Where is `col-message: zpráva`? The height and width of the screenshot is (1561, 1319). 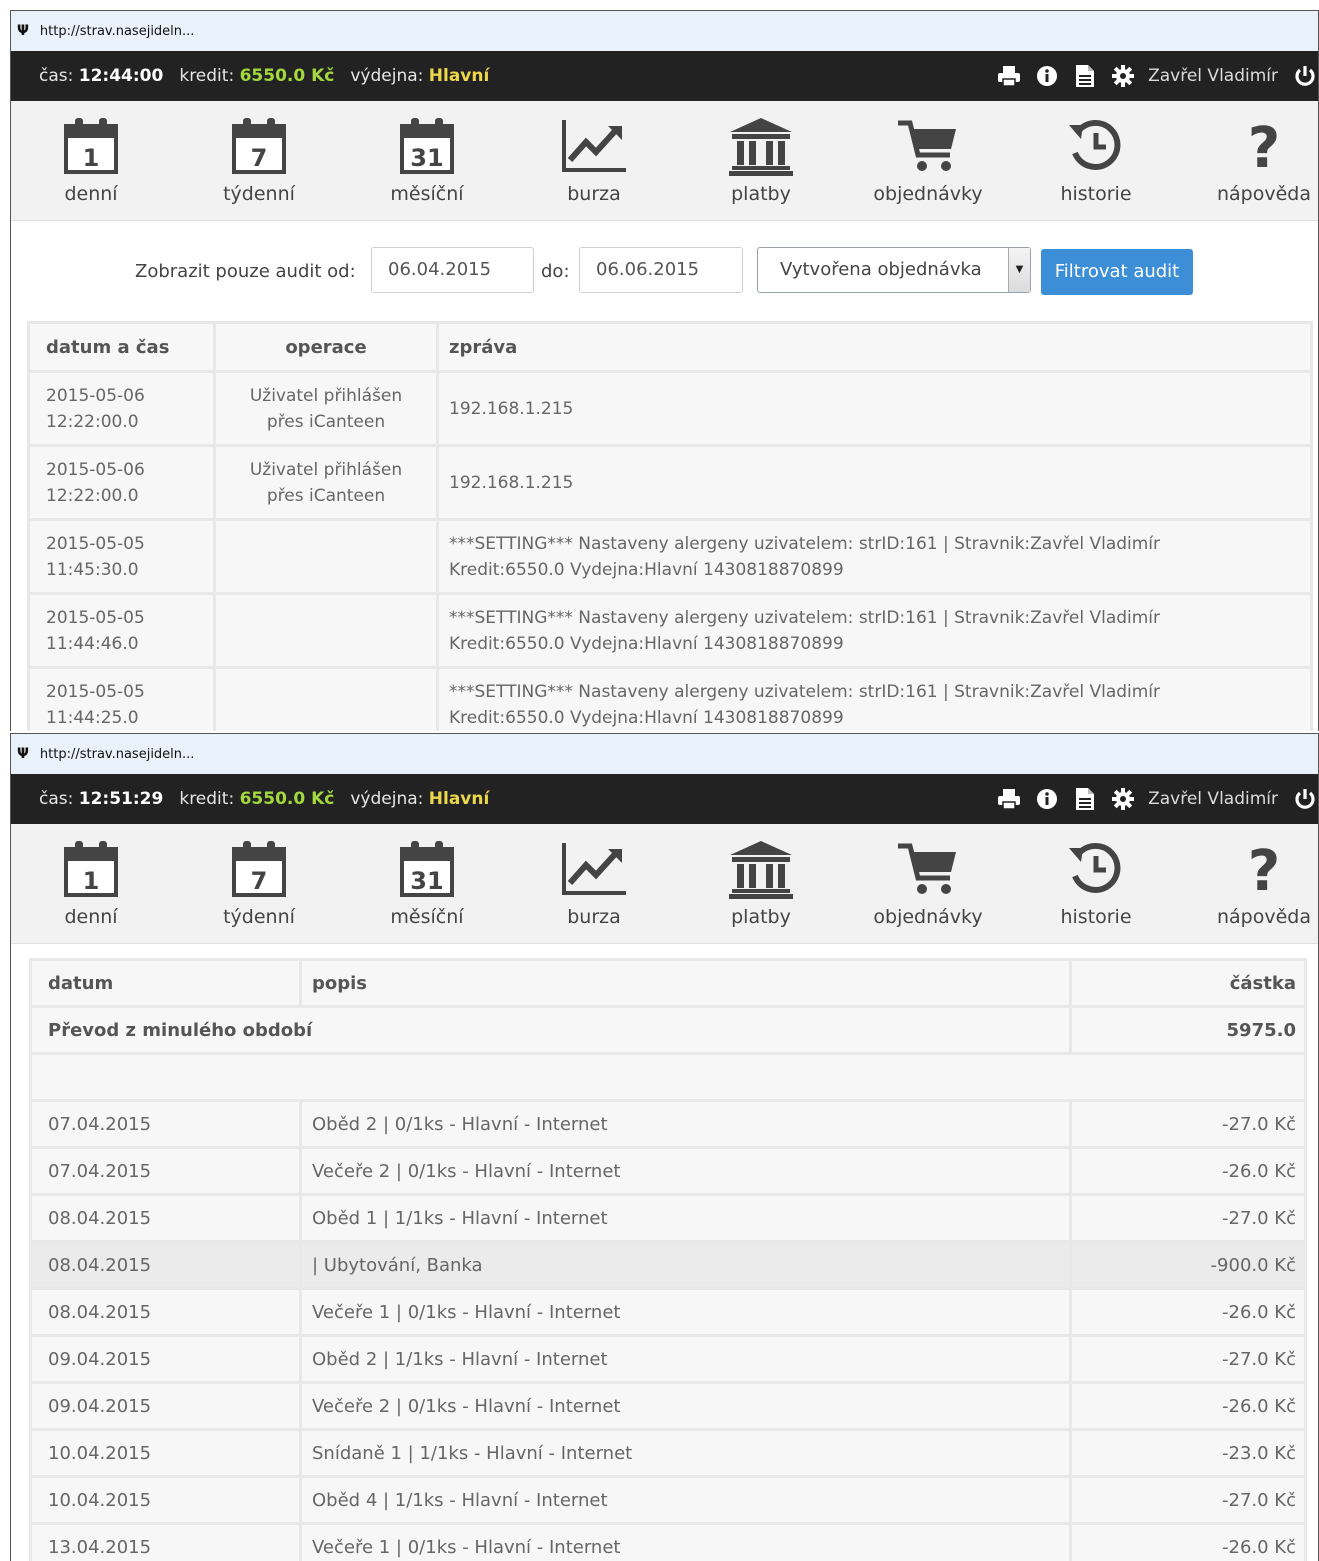 col-message: zpráva is located at coordinates (874, 347).